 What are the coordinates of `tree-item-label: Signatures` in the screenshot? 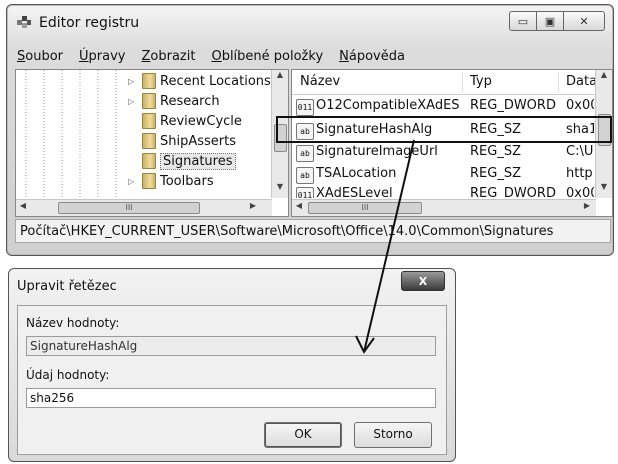 It's located at (198, 161).